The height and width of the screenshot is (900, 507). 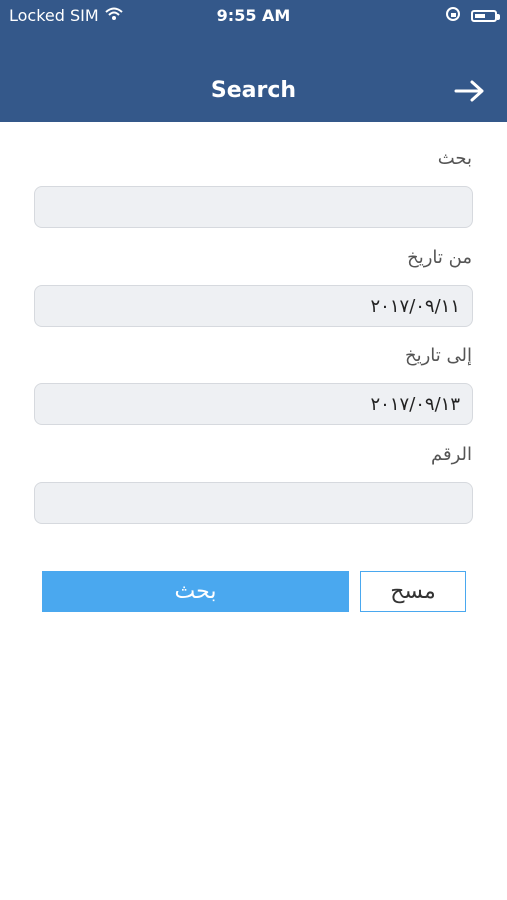 What do you see at coordinates (253, 404) in the screenshot?
I see `to-date-field: ٢٠١٧/٠٩/١٣` at bounding box center [253, 404].